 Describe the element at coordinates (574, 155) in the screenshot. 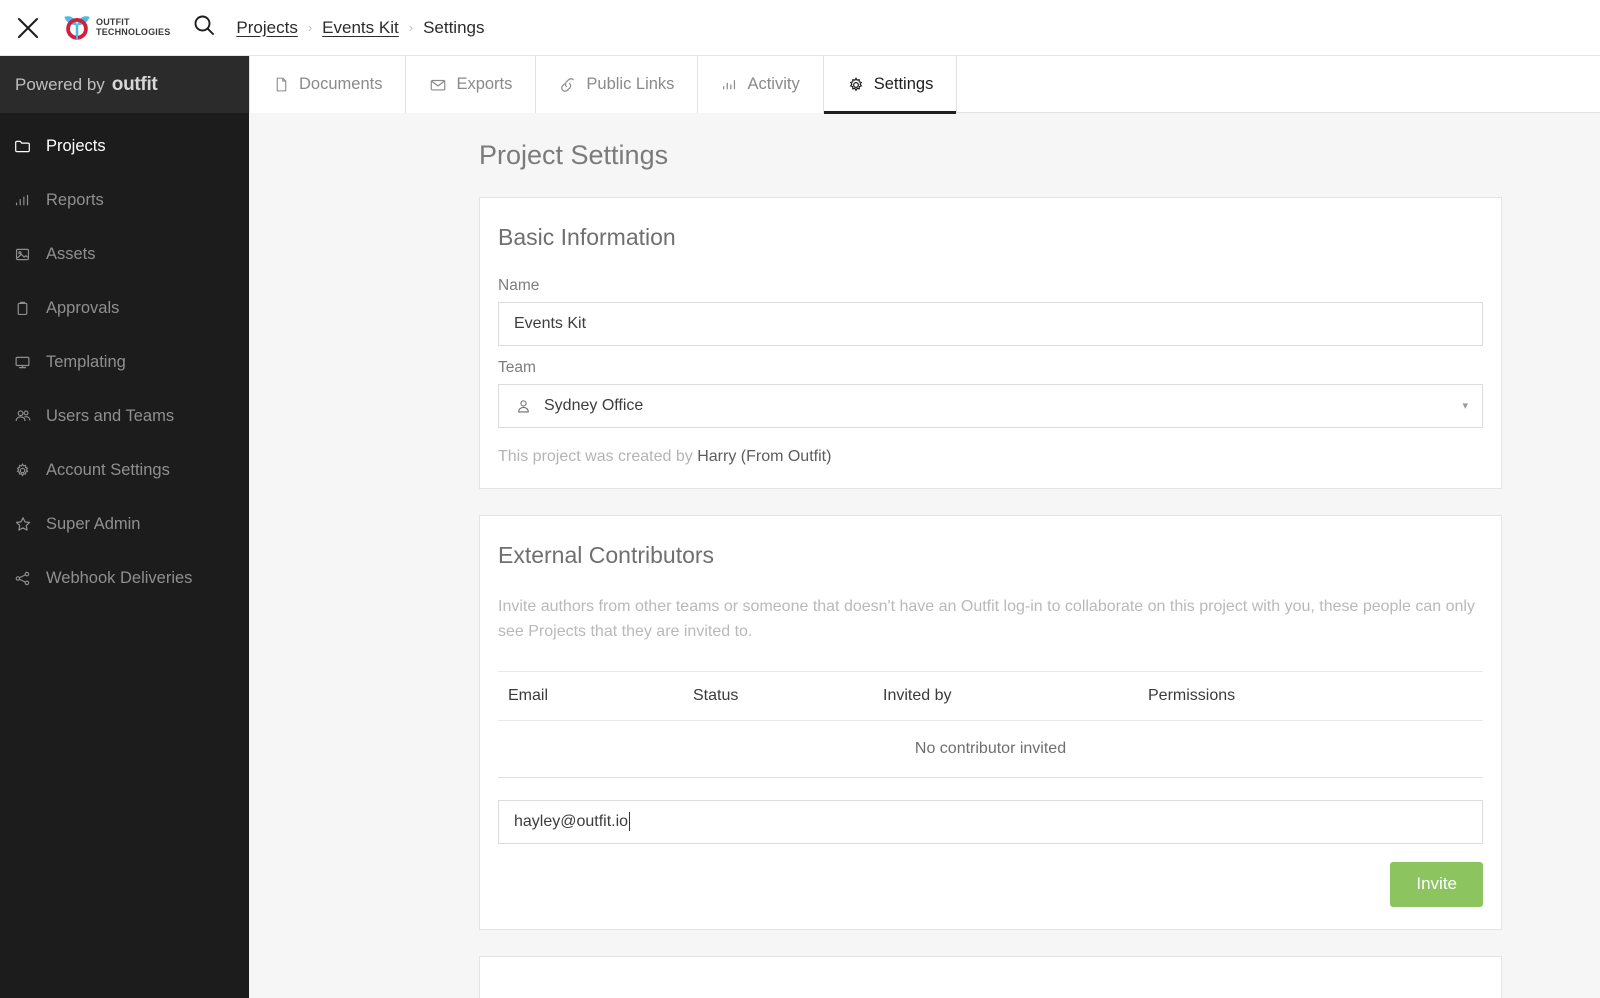

I see `page-title: Project Settings` at that location.